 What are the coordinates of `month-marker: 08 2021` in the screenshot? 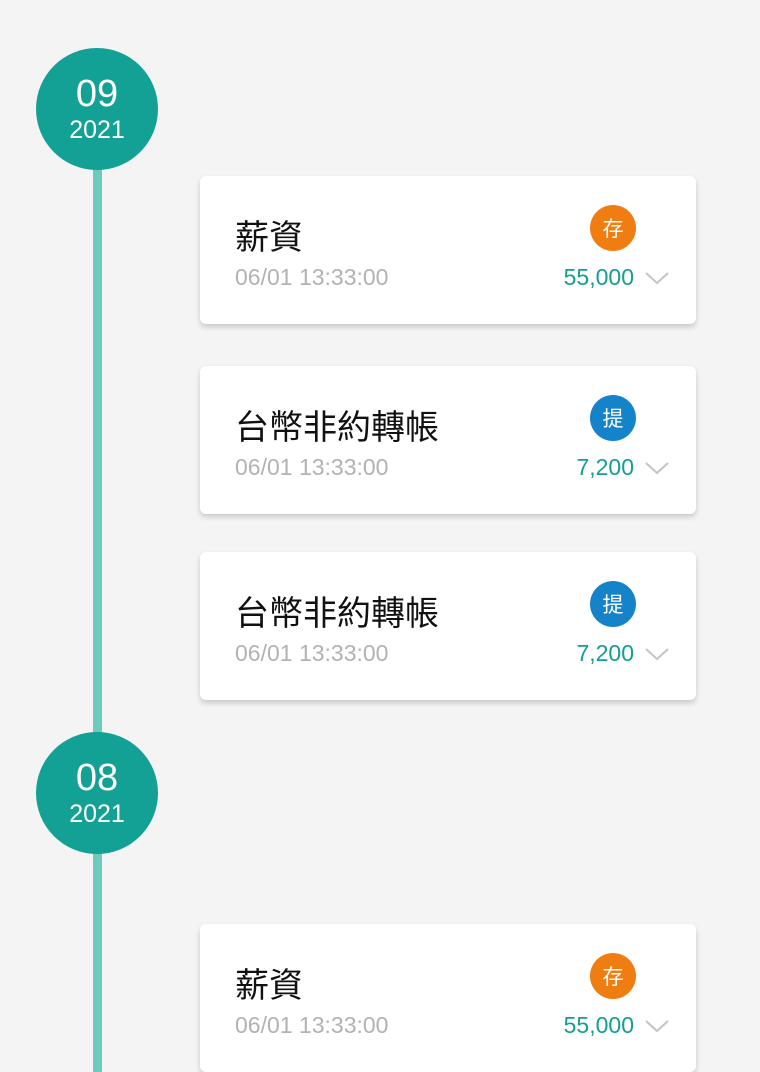 It's located at (97, 793).